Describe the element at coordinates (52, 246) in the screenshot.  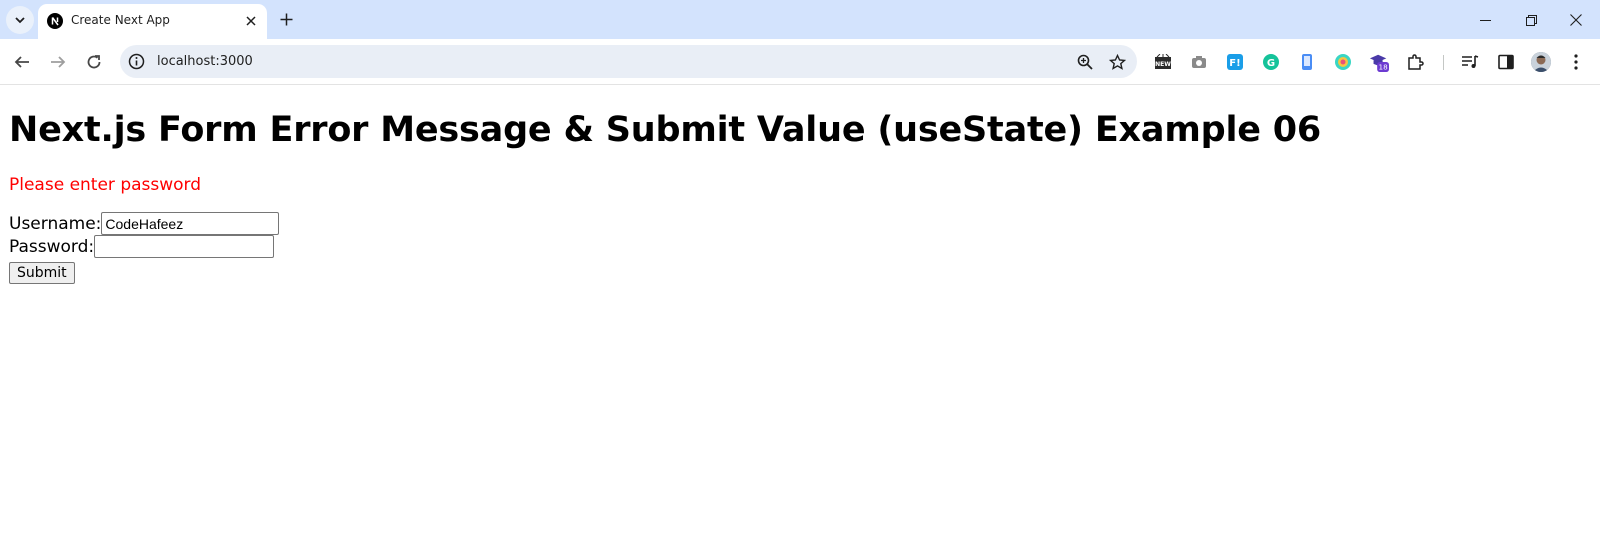
I see `password-label: Password:` at that location.